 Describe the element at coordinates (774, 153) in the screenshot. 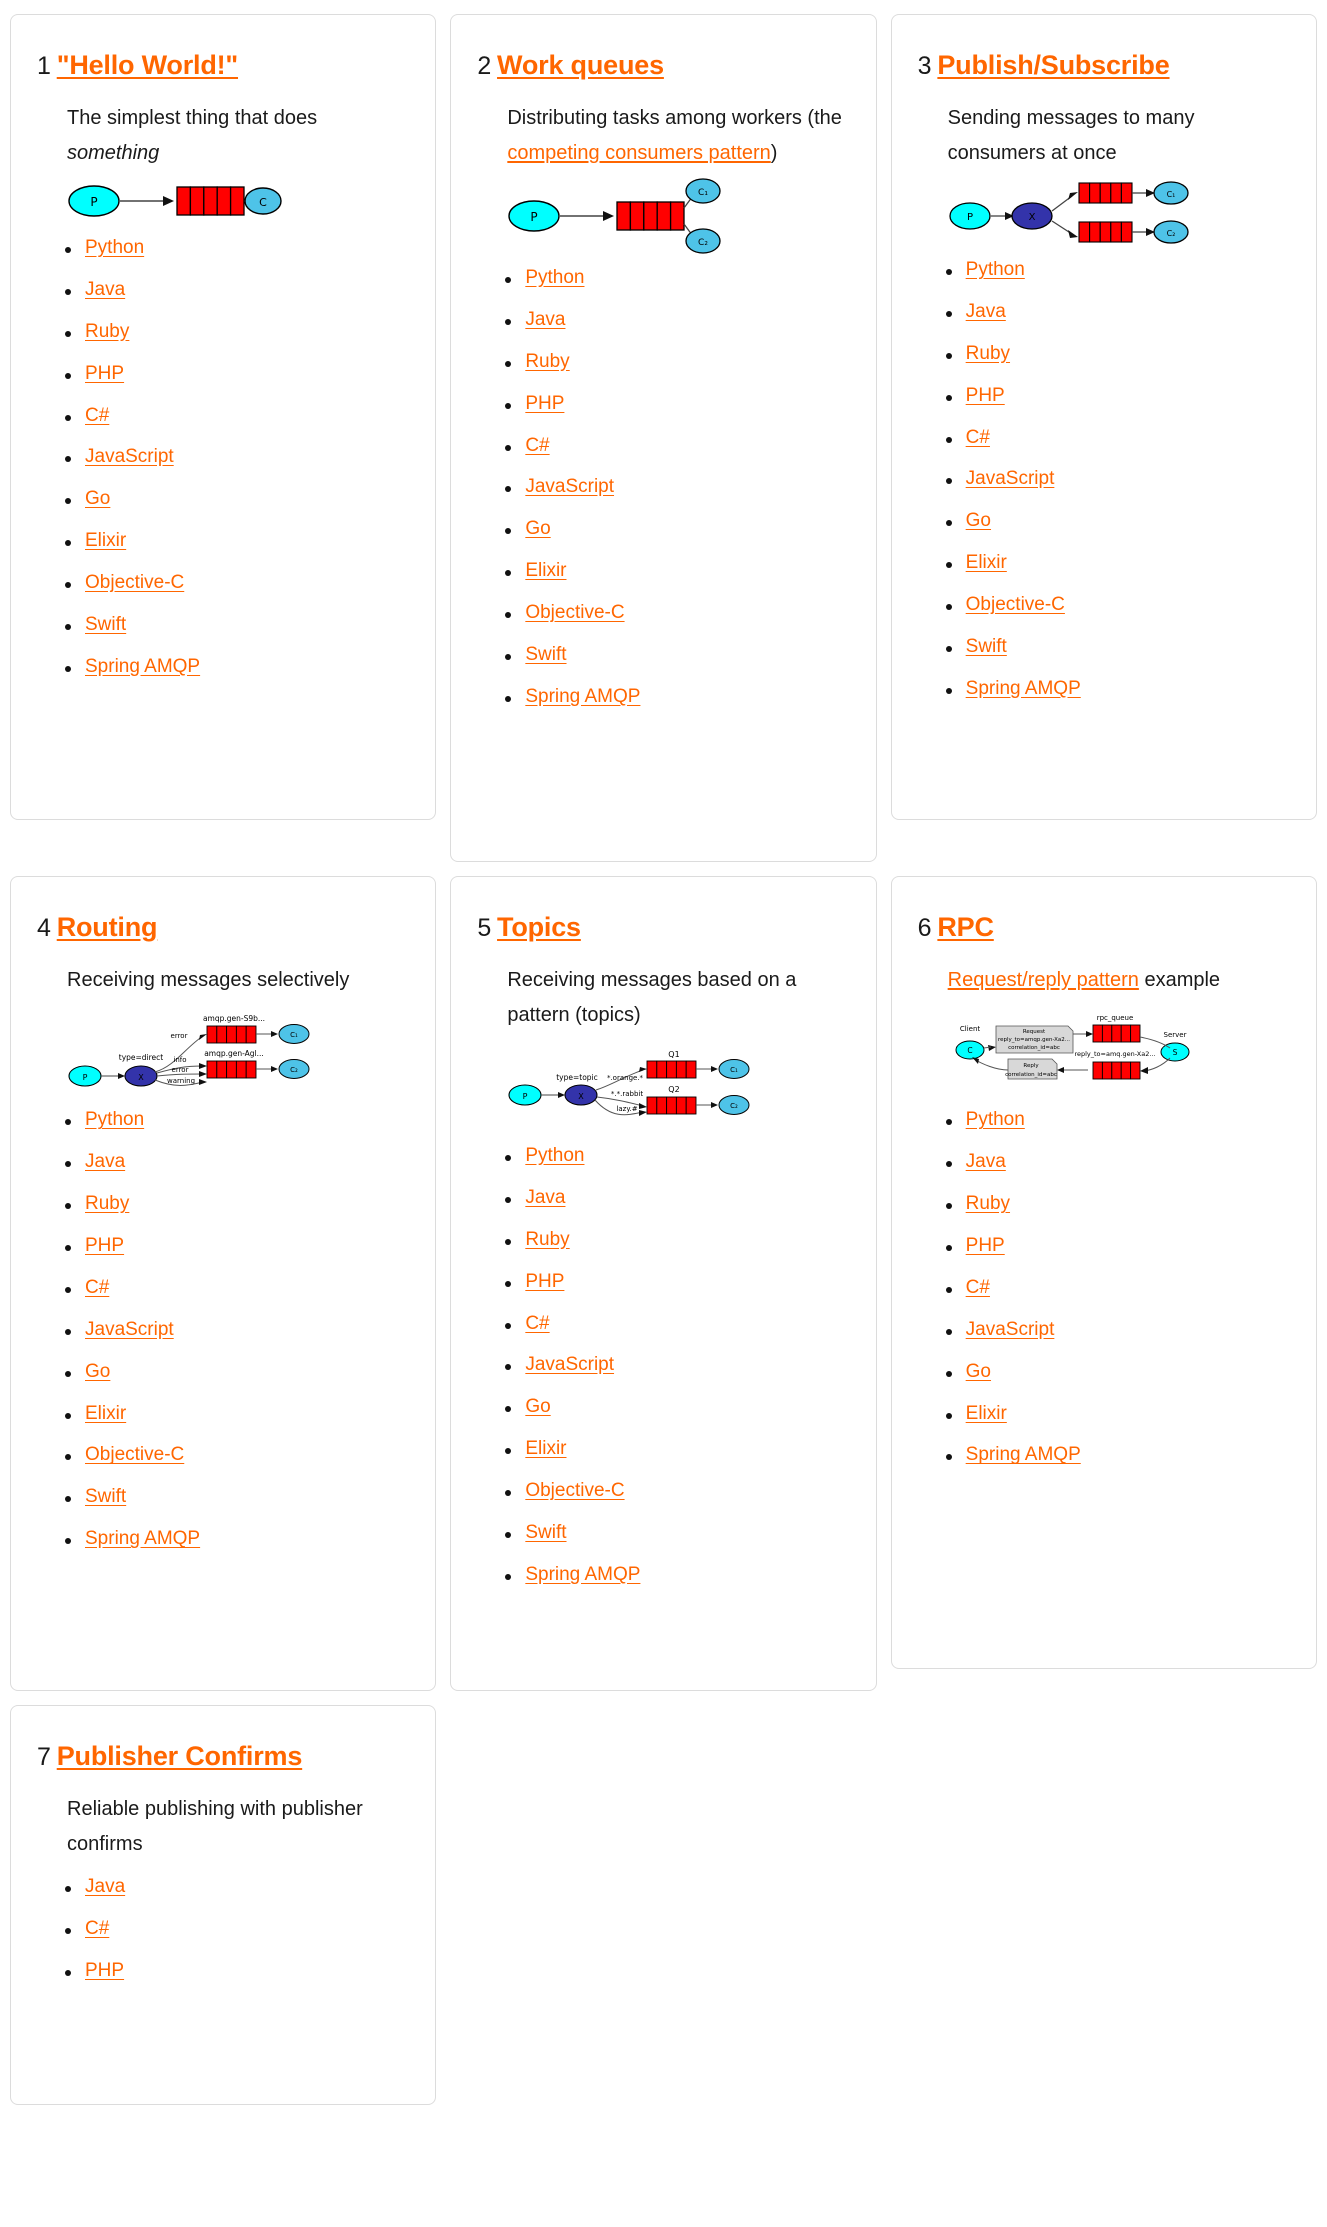

I see `tutorial-desc-suffix-2: )` at that location.